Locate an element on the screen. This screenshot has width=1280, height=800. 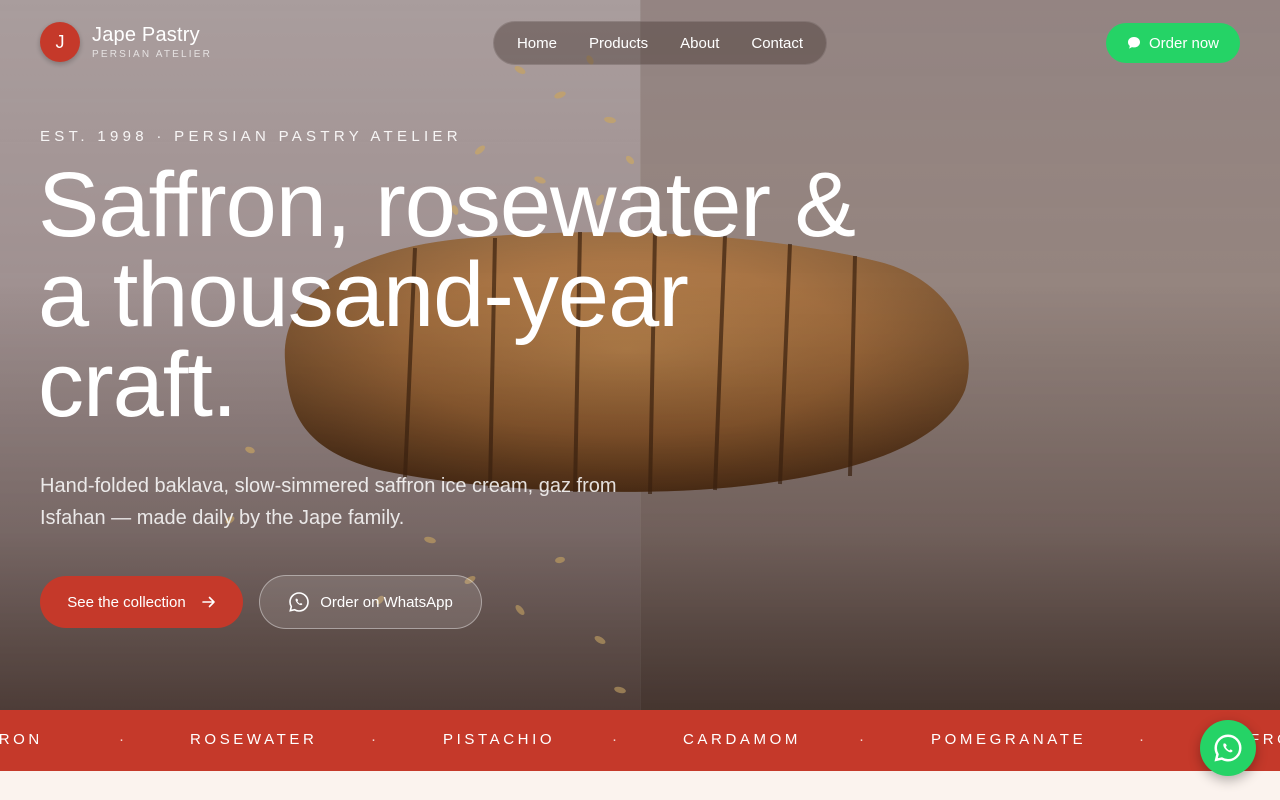
nav-link-products: Products is located at coordinates (618, 43).